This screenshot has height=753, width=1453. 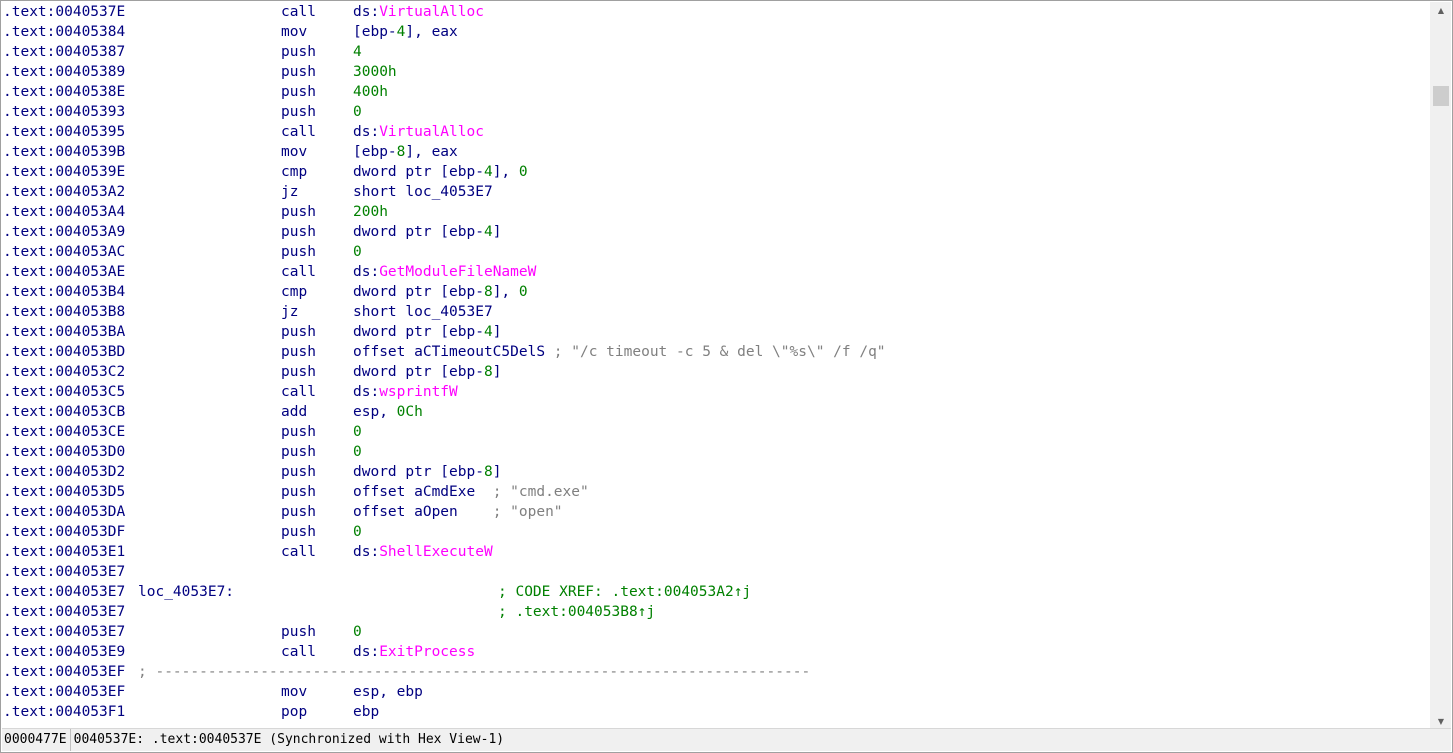 I want to click on instruction-operands: dword ptr [ebp-4], 0, so click(x=440, y=172).